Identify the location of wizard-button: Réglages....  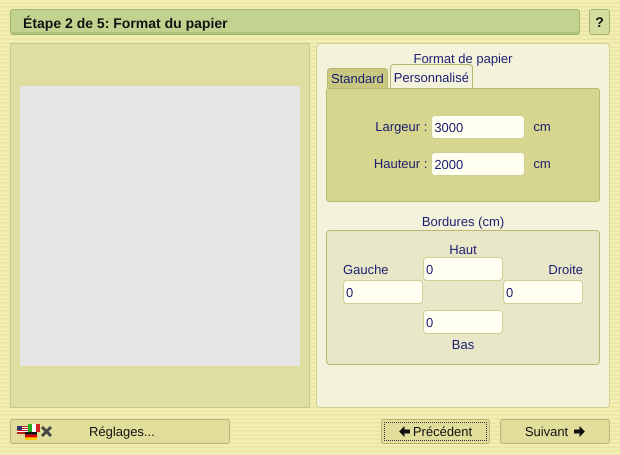
(120, 431).